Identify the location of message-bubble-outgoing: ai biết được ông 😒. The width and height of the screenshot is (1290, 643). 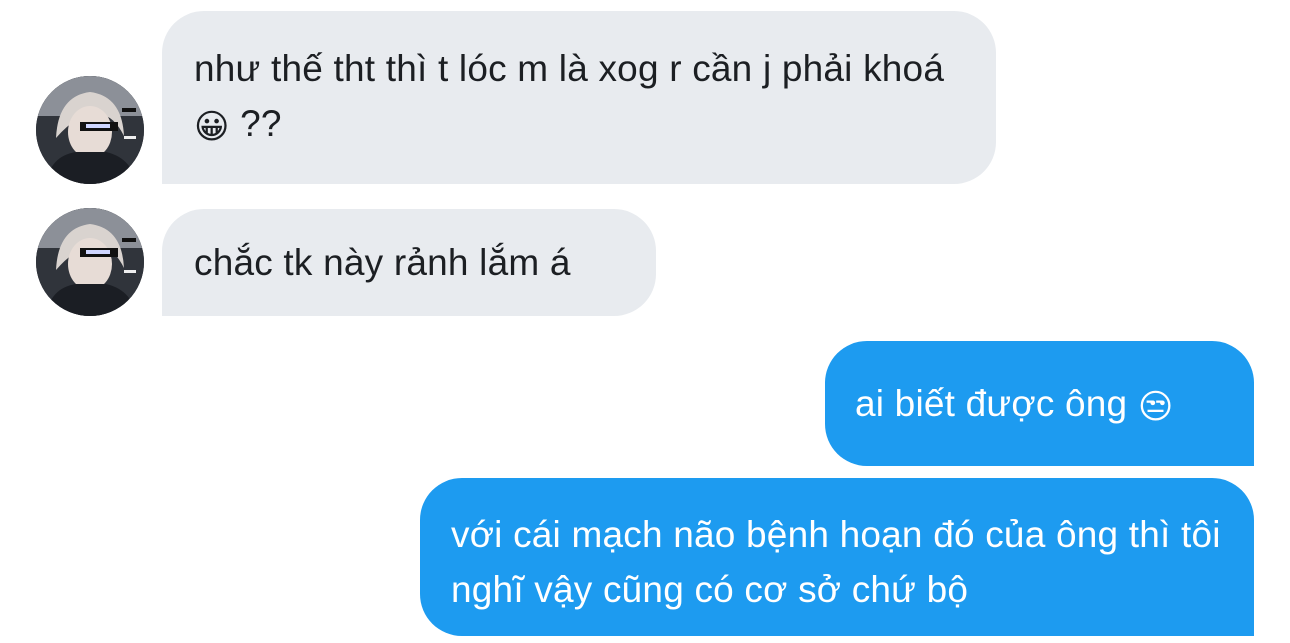
(1039, 403).